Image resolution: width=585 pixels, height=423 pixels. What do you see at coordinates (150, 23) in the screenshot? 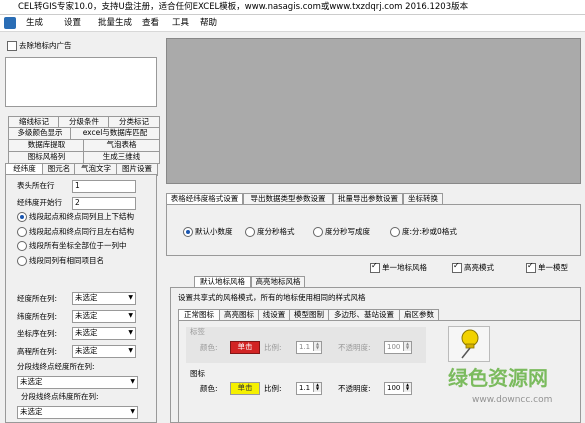
I see `menu-view: 查看` at bounding box center [150, 23].